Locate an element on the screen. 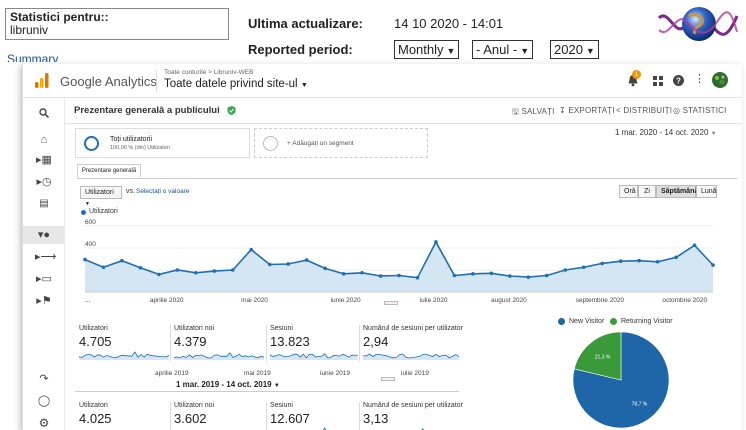 Image resolution: width=746 pixels, height=430 pixels. attribution-icon: ↷ is located at coordinates (44, 379).